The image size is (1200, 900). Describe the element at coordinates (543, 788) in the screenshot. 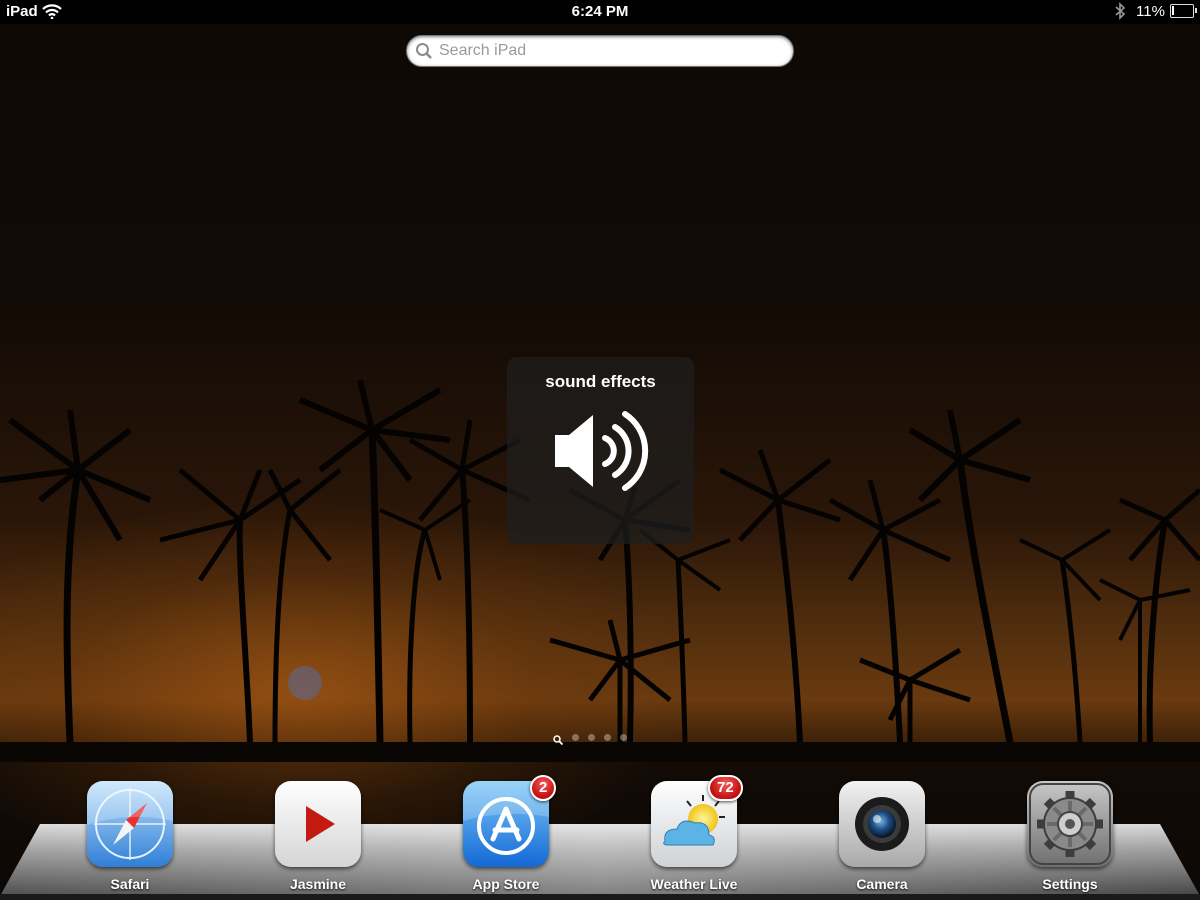

I see `notification-badge: 2` at that location.